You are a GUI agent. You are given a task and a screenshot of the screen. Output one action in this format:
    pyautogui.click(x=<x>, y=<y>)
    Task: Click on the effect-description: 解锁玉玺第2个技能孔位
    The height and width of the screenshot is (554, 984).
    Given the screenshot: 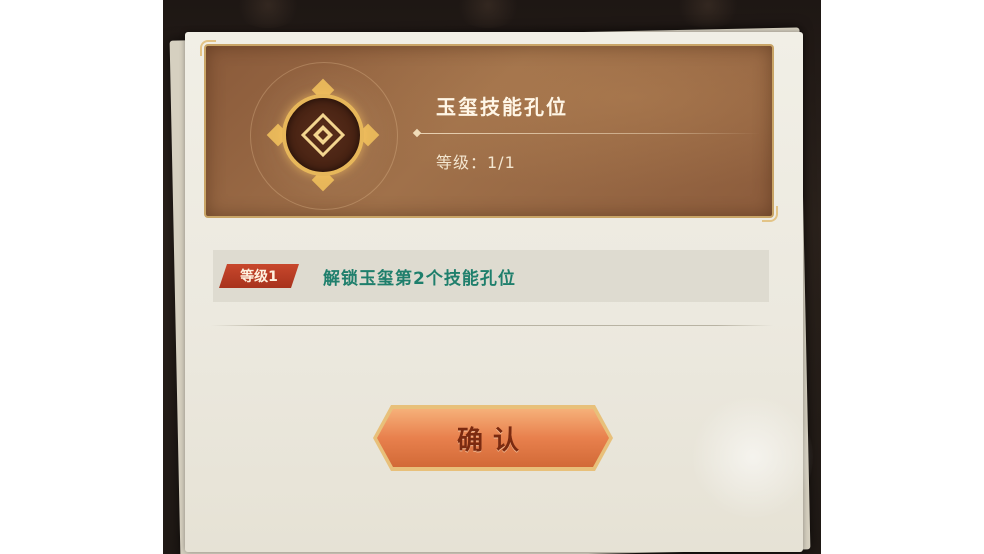 What is the action you would take?
    pyautogui.click(x=419, y=279)
    